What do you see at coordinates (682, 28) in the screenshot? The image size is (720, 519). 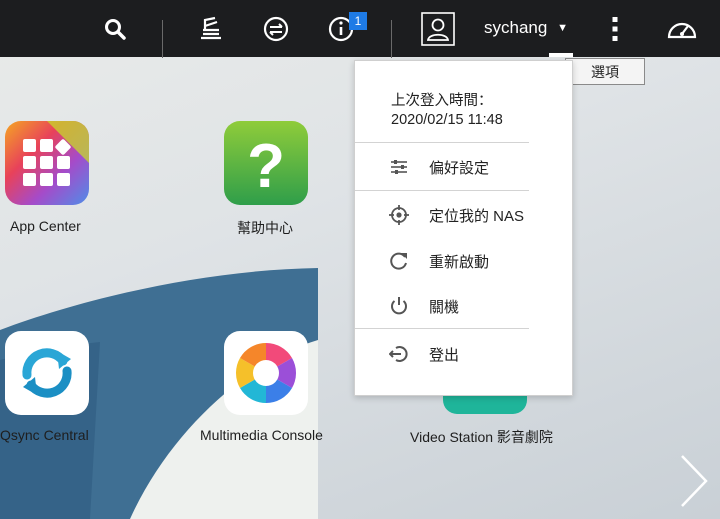 I see `dashboard-icon` at bounding box center [682, 28].